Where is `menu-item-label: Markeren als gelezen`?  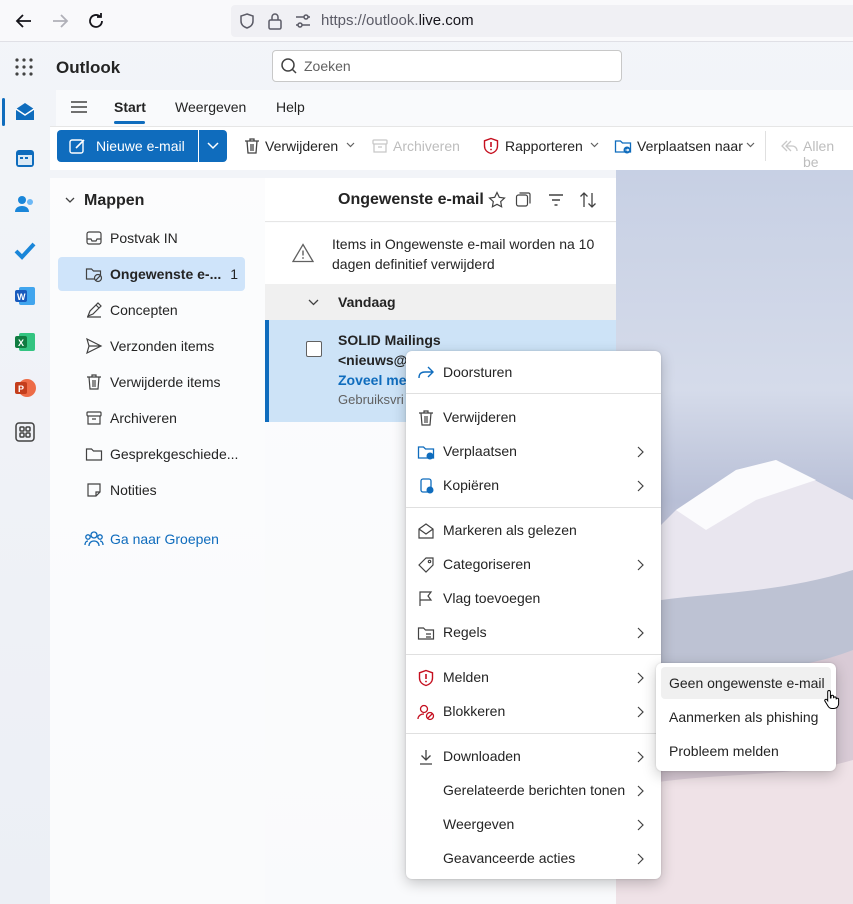
menu-item-label: Markeren als gelezen is located at coordinates (510, 530).